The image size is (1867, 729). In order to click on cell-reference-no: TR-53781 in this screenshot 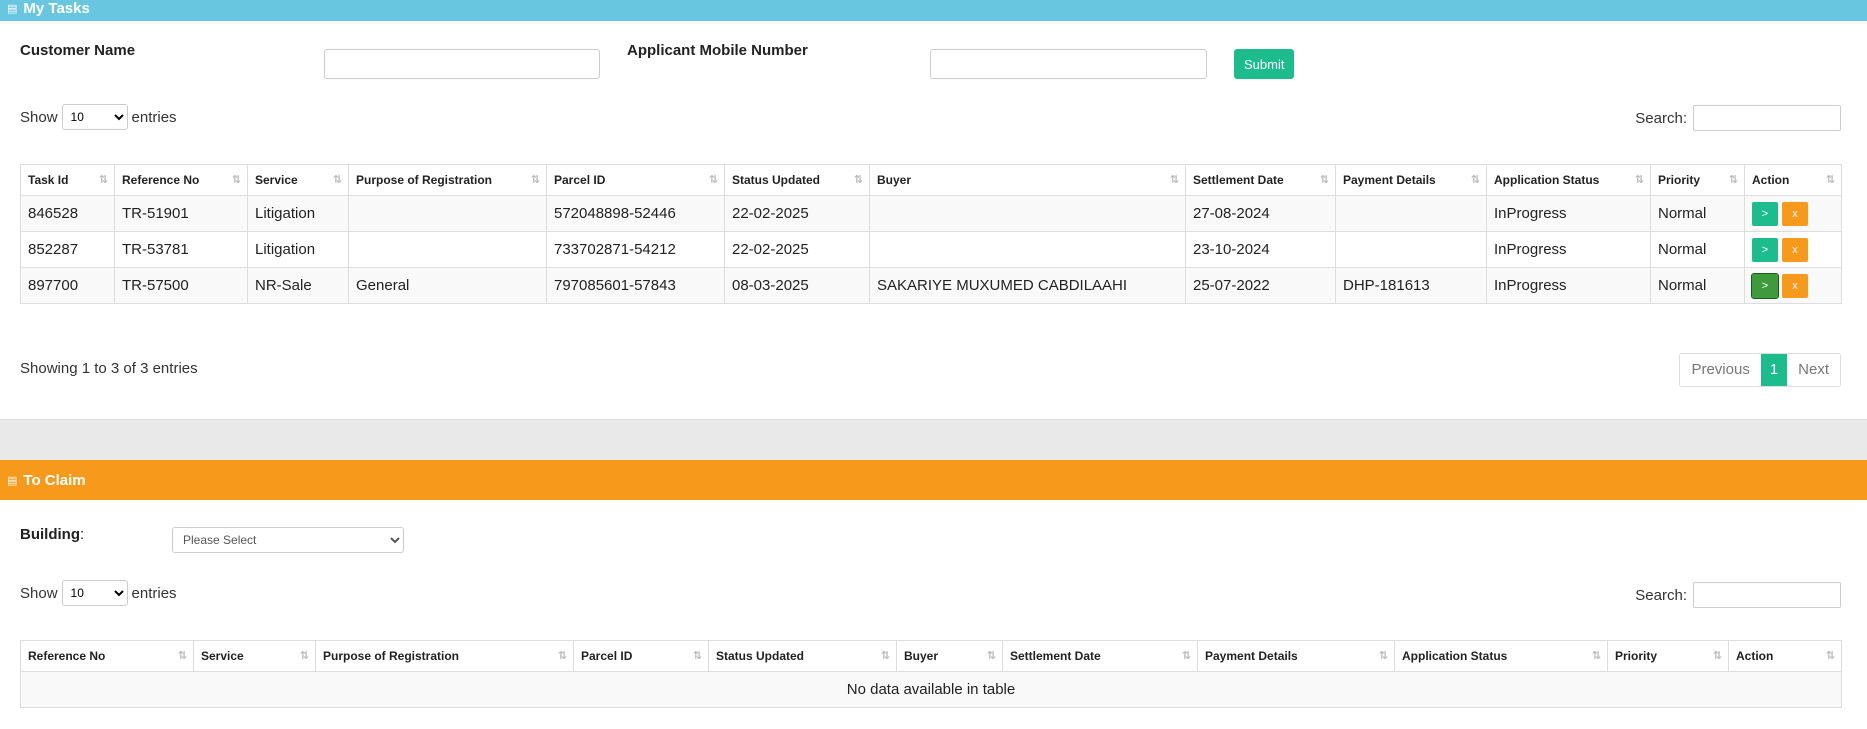, I will do `click(181, 249)`.